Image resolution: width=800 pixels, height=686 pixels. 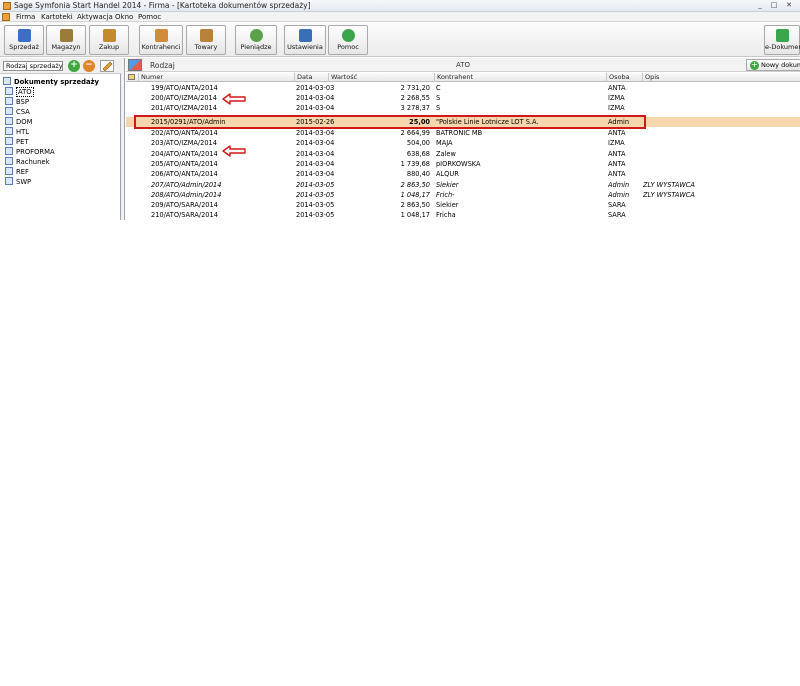 I want to click on contractors-icon, so click(x=161, y=35).